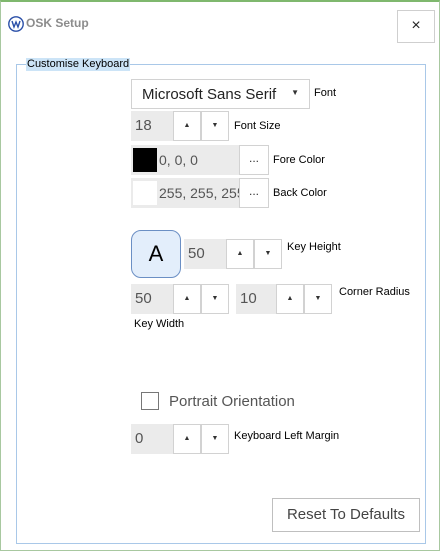 This screenshot has height=553, width=442. What do you see at coordinates (300, 193) in the screenshot?
I see `back-color-label: Back Color` at bounding box center [300, 193].